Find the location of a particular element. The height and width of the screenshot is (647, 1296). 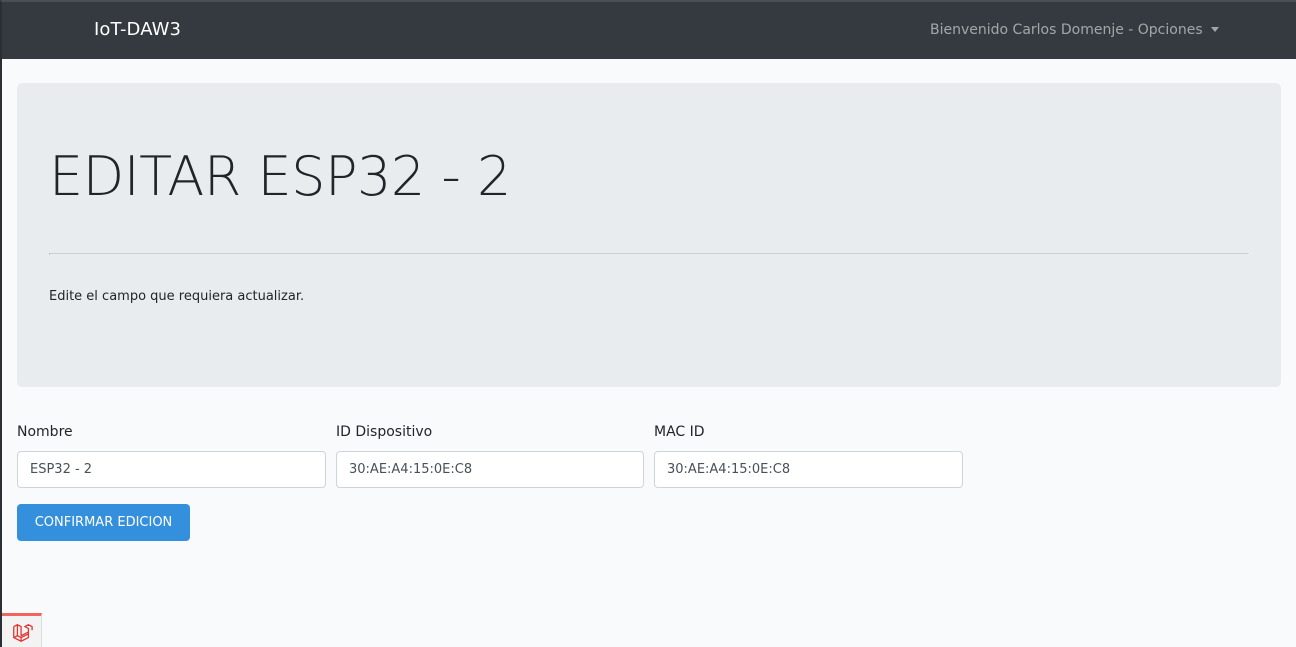

page-title: EDITAR ESP32 - 2 is located at coordinates (280, 176).